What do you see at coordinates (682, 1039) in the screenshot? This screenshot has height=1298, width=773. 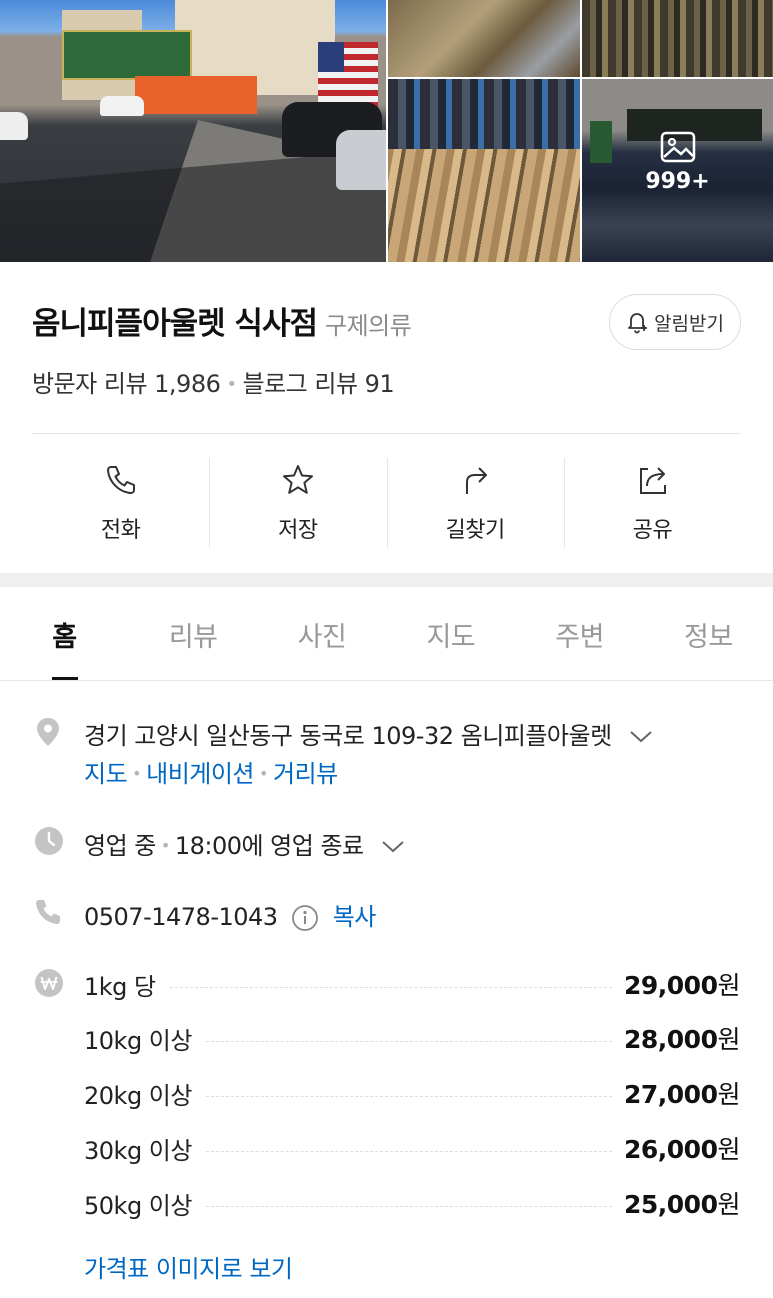 I see `price-value: 28,000원` at bounding box center [682, 1039].